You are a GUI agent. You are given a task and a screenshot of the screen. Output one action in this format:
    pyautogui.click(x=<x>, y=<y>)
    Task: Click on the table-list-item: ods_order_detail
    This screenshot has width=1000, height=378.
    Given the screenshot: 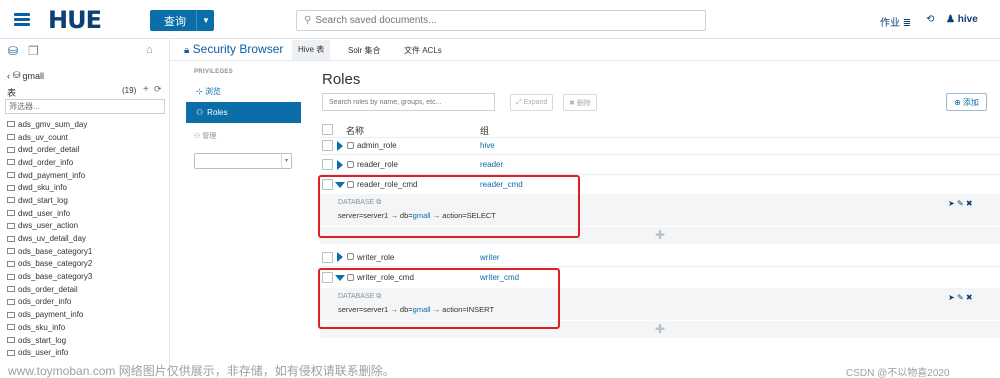 What is the action you would take?
    pyautogui.click(x=87, y=289)
    